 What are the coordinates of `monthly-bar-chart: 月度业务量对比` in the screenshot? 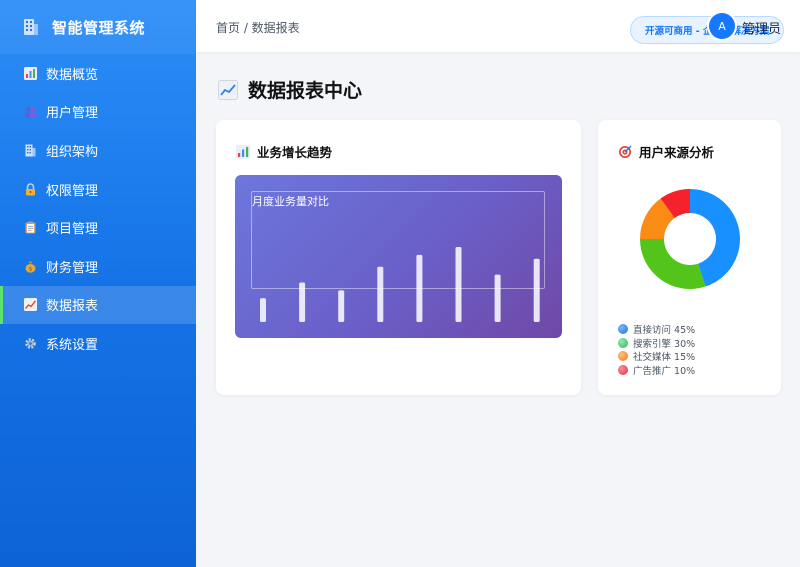 It's located at (398, 256).